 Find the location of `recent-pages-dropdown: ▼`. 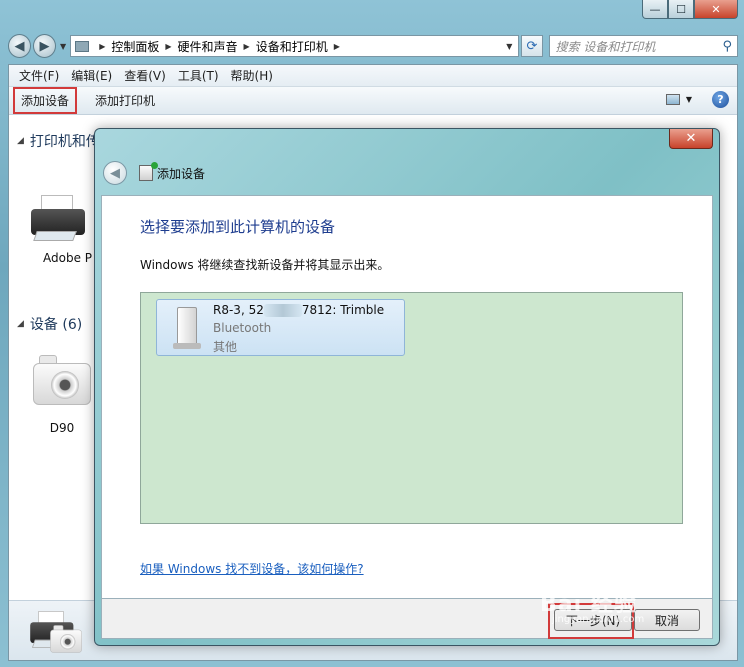

recent-pages-dropdown: ▼ is located at coordinates (63, 46).